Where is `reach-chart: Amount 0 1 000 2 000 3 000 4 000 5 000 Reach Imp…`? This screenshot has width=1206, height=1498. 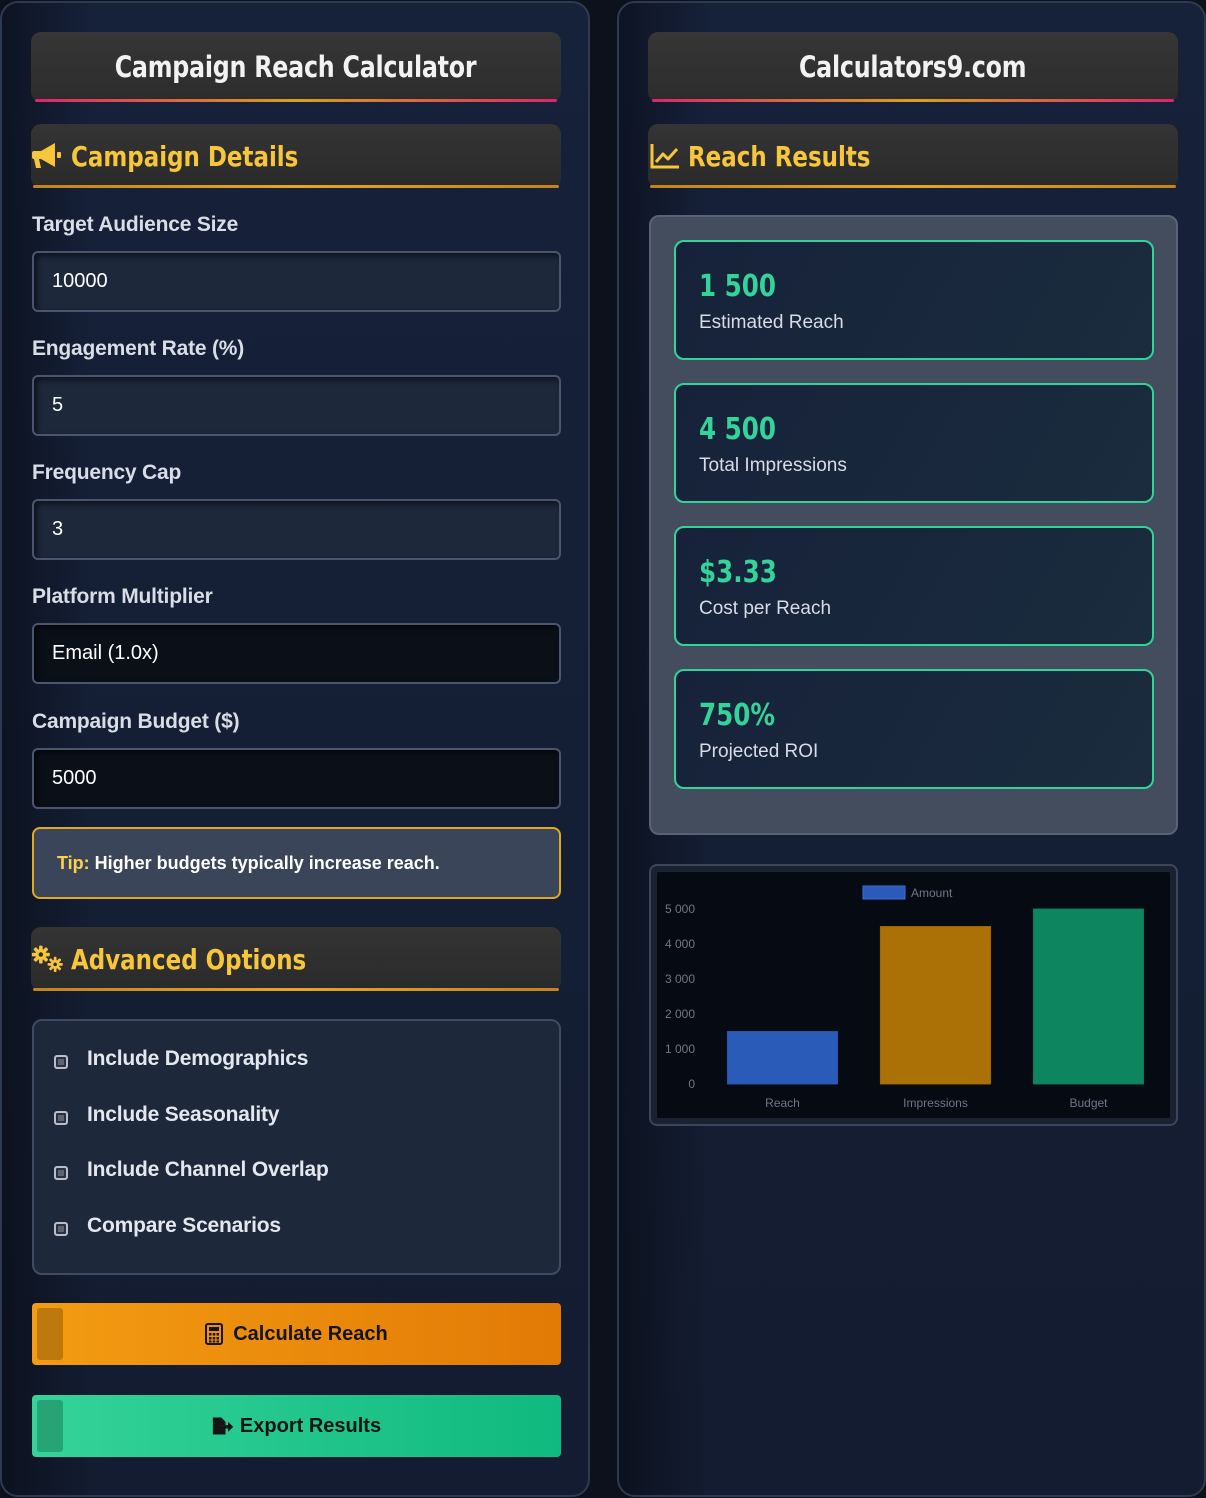
reach-chart: Amount 0 1 000 2 000 3 000 4 000 5 000 Reach Imp… is located at coordinates (905, 997).